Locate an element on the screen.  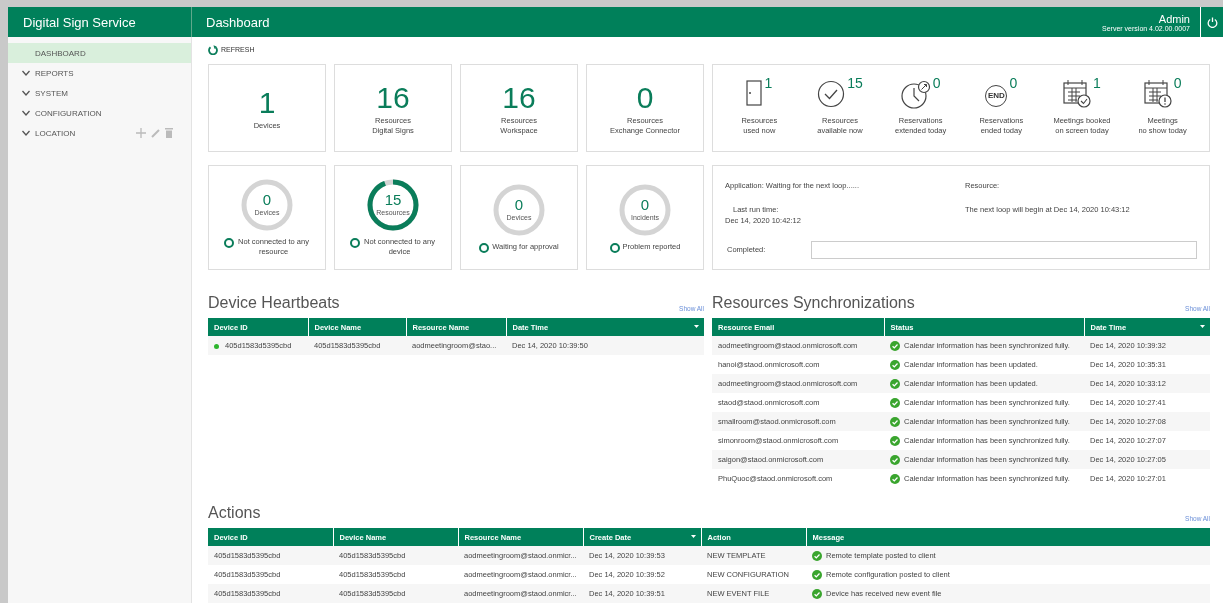
gauge-value: 15 is located at coordinates (393, 200).